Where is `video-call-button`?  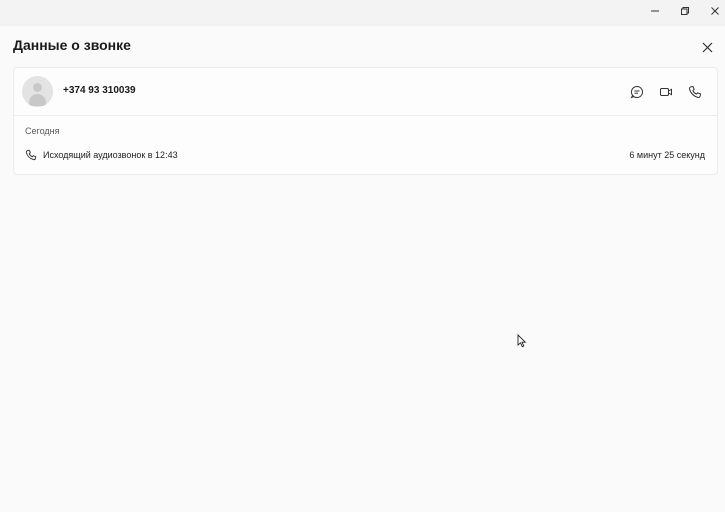 video-call-button is located at coordinates (666, 92).